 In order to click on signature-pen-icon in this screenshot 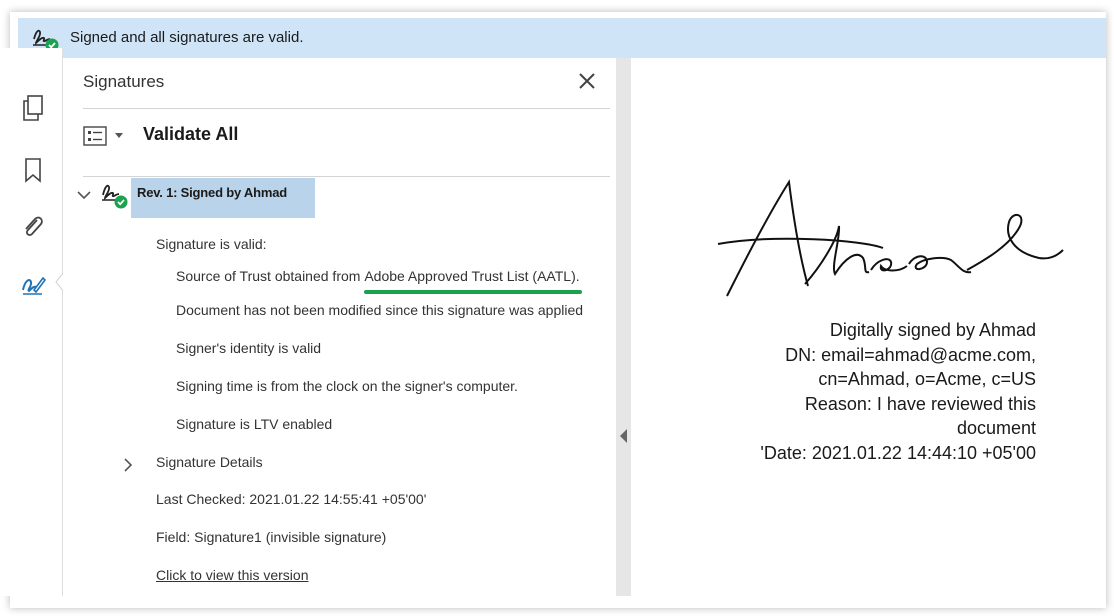, I will do `click(33, 284)`.